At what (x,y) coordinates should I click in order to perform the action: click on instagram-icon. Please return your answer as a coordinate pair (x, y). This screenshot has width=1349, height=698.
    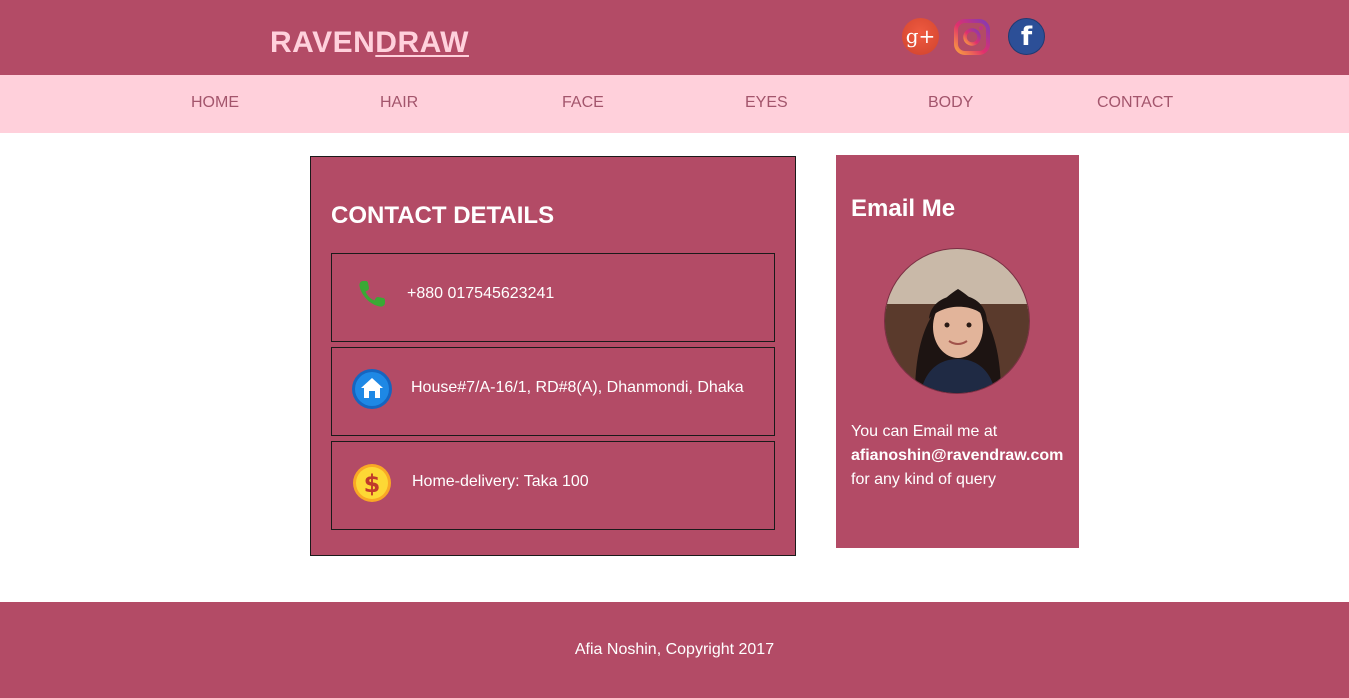
    Looking at the image, I should click on (972, 37).